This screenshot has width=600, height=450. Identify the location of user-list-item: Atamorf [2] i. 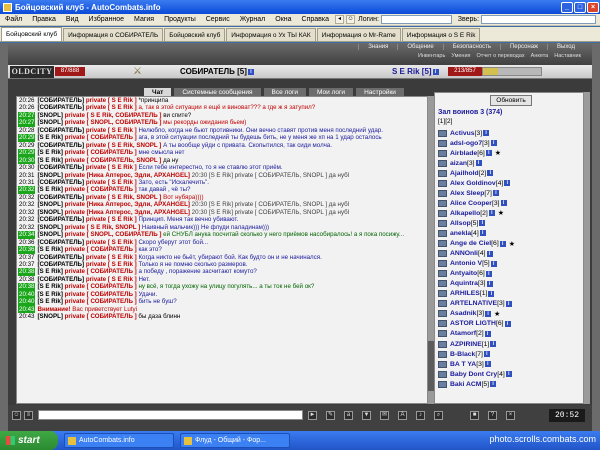
(508, 334).